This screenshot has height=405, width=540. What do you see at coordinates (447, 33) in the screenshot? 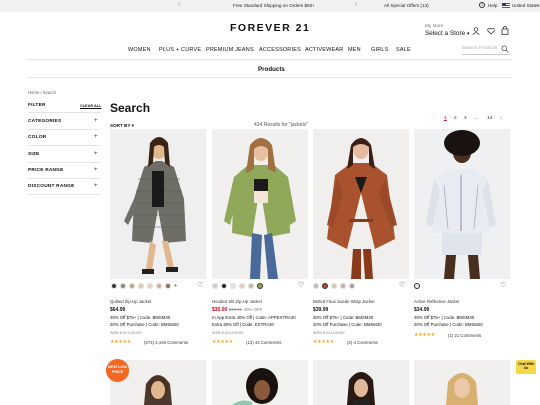
I see `store-selector: Select a Store ▾` at bounding box center [447, 33].